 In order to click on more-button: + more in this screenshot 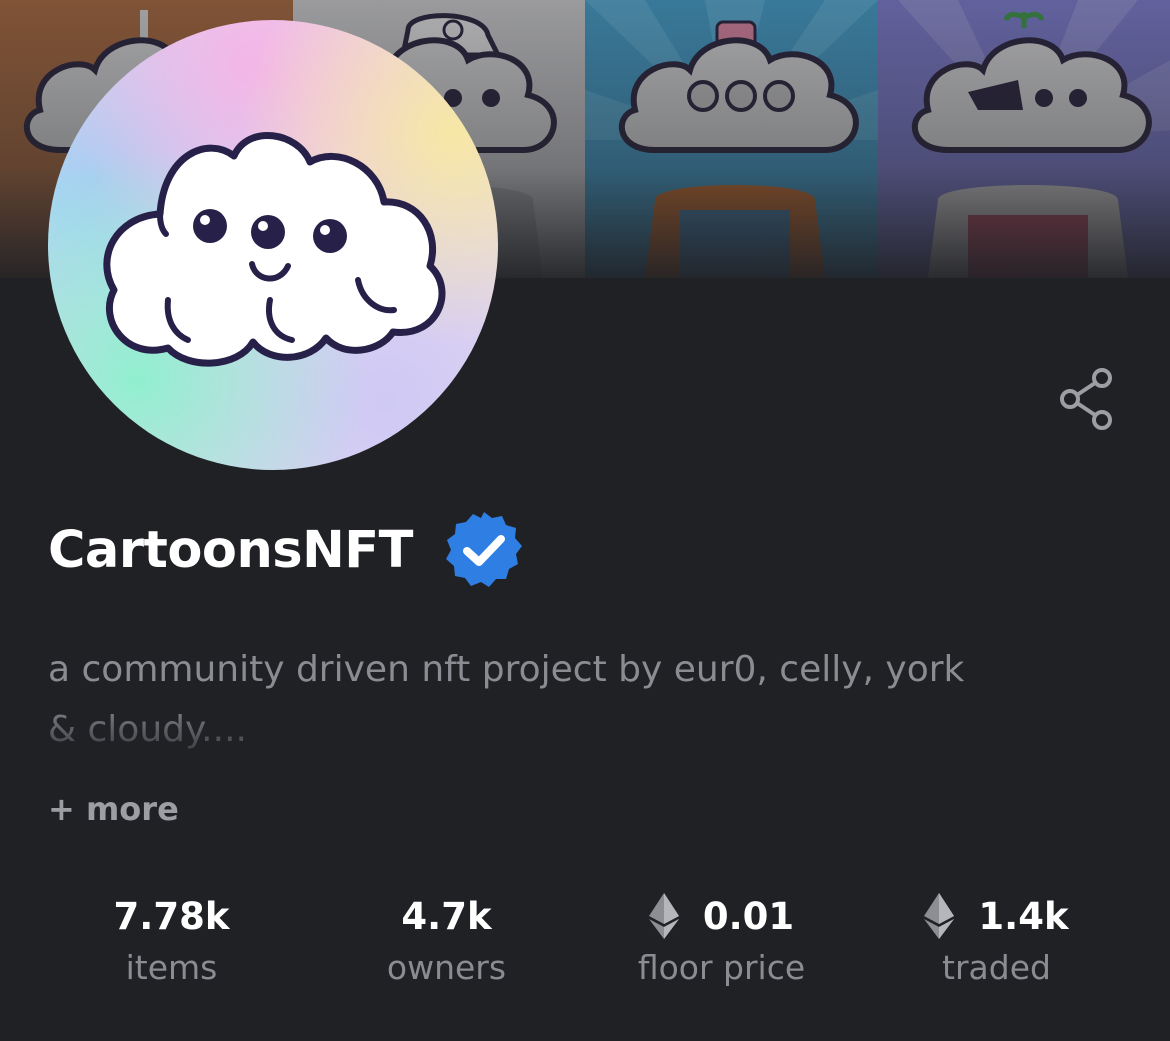, I will do `click(113, 809)`.